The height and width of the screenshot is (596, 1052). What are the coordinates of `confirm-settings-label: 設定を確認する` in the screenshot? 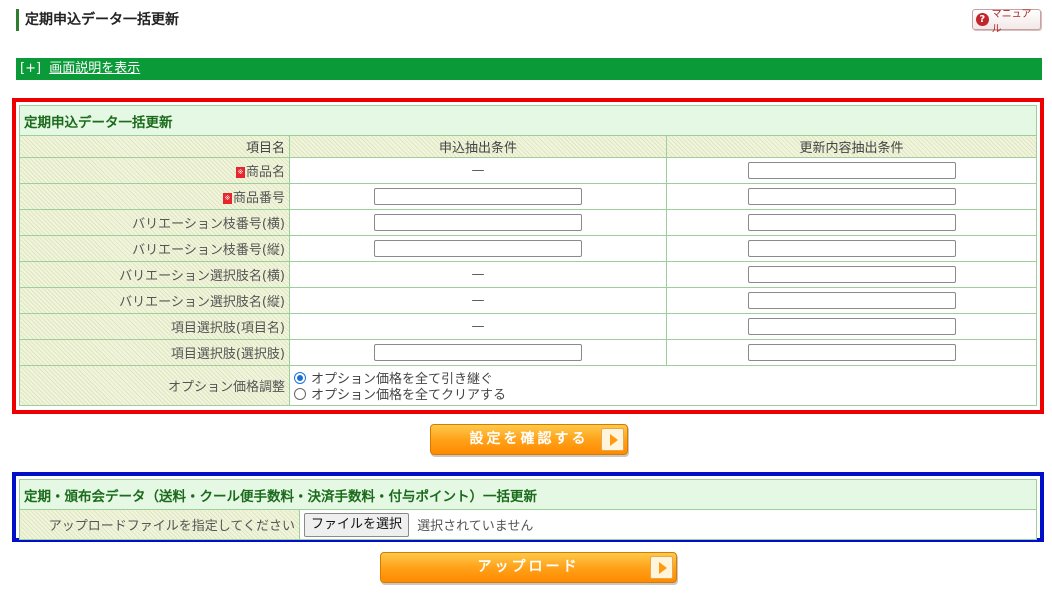 It's located at (529, 439).